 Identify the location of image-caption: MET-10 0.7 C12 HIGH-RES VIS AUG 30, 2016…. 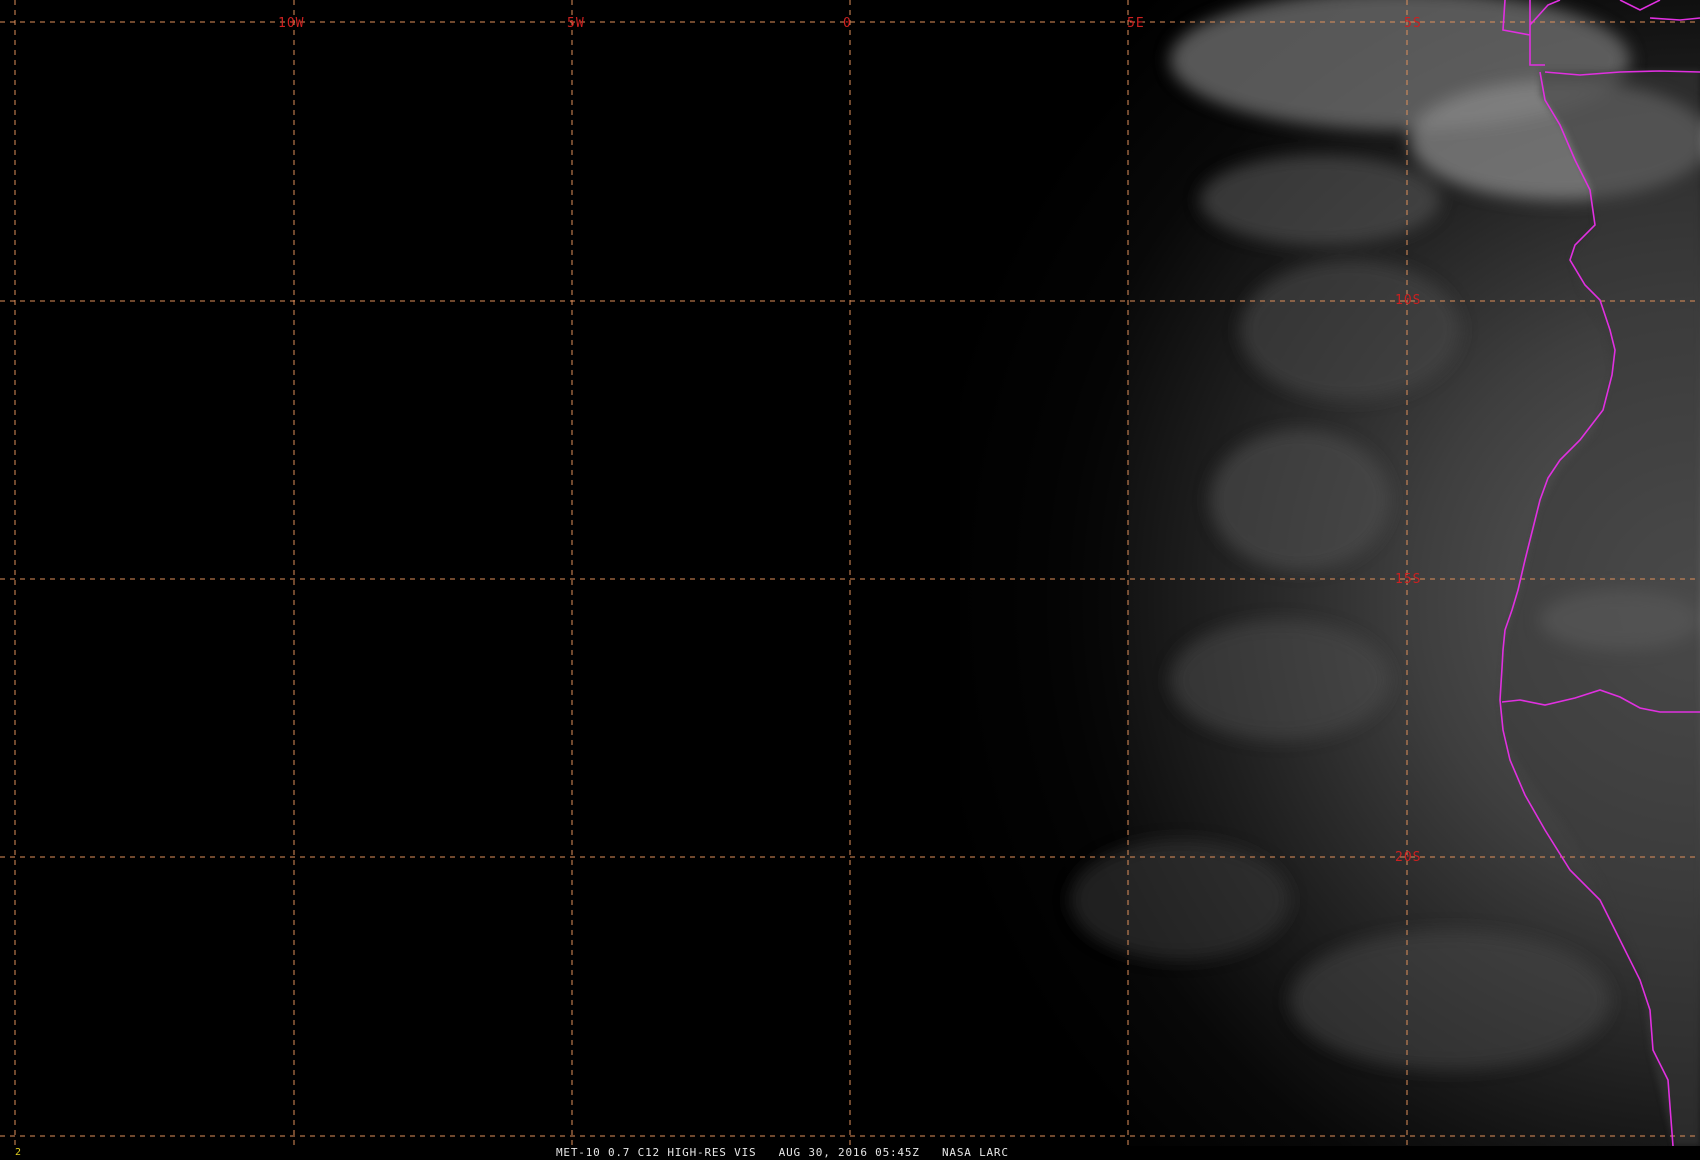
(782, 1152).